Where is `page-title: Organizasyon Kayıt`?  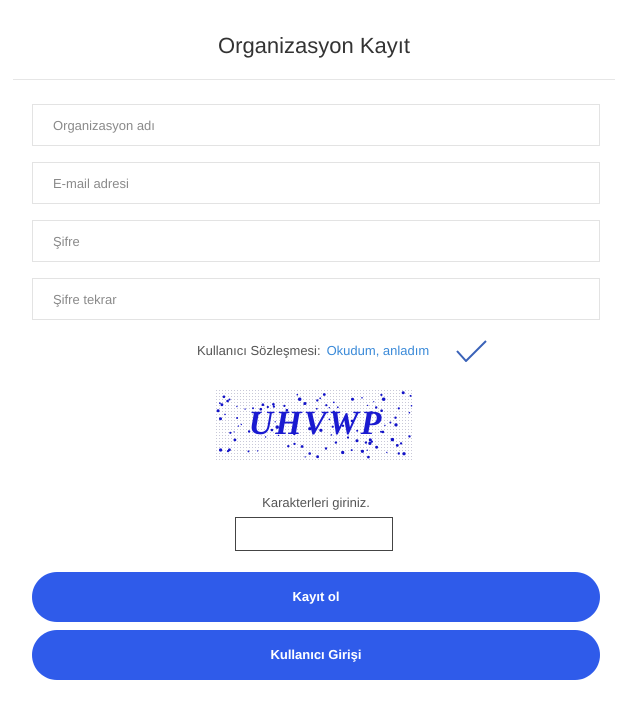
page-title: Organizasyon Kayıt is located at coordinates (314, 46).